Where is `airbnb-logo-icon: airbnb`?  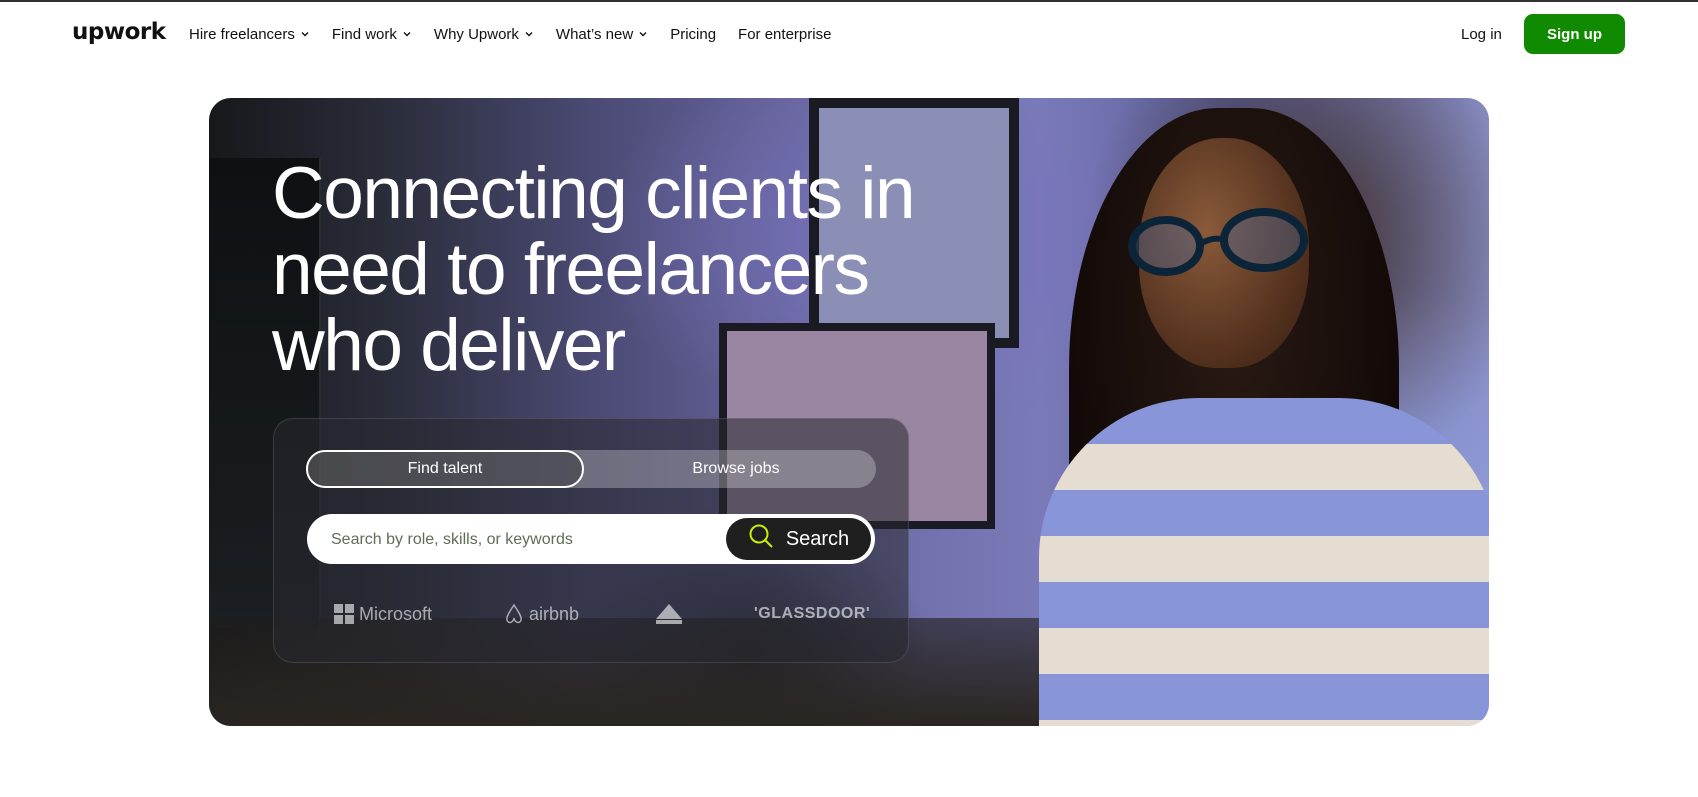 airbnb-logo-icon: airbnb is located at coordinates (541, 614).